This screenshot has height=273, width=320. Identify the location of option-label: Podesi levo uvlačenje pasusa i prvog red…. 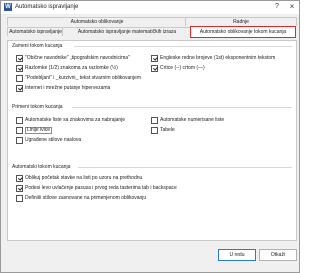
(101, 188).